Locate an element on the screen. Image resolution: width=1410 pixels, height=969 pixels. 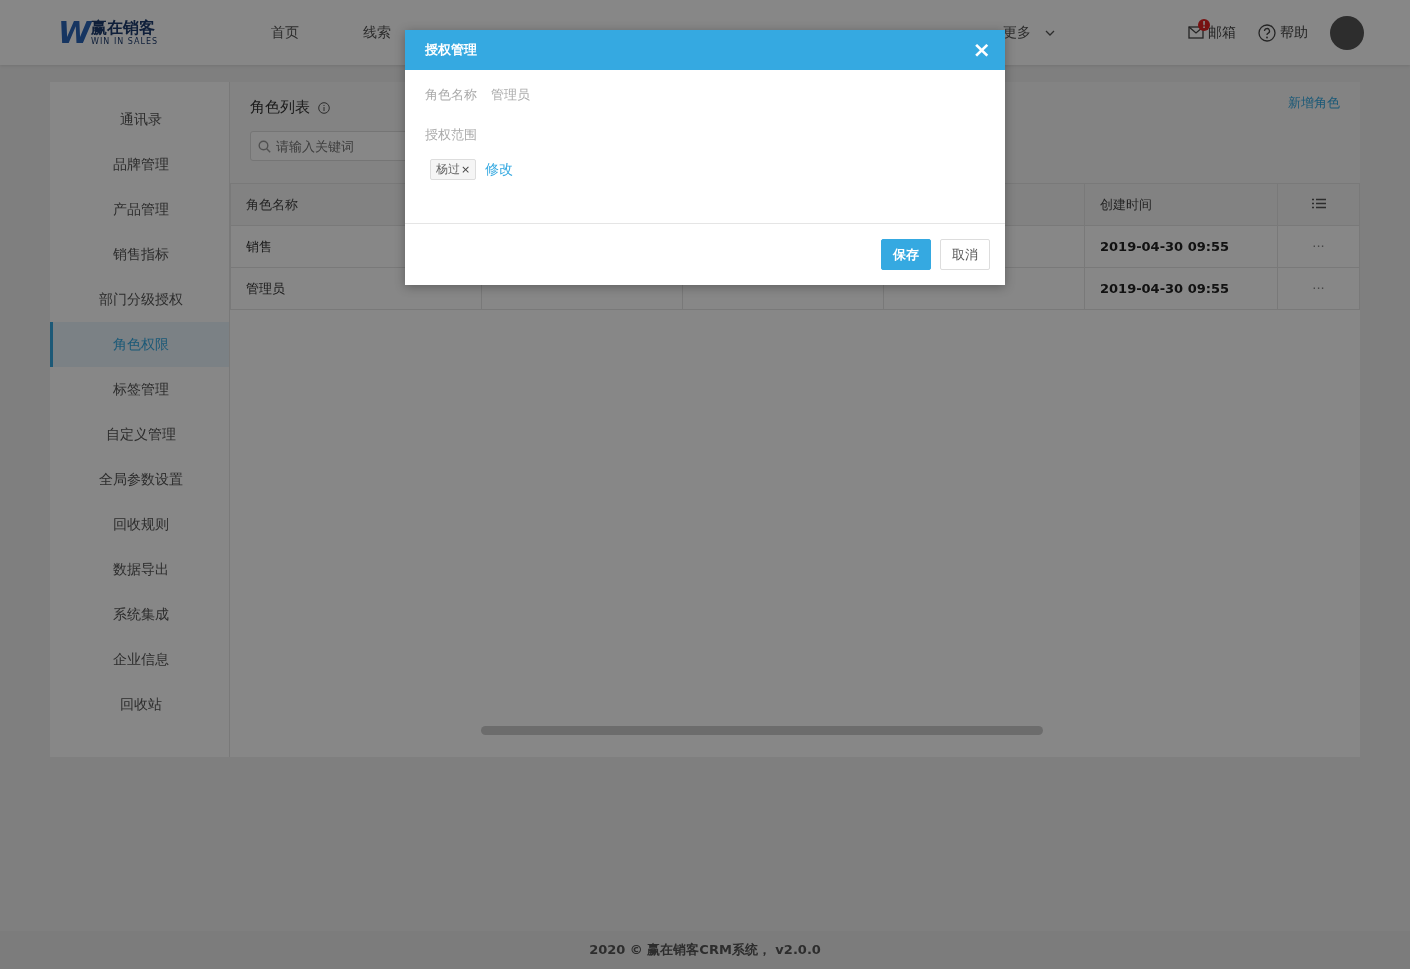
sidebar-item: 产品管理 is located at coordinates (139, 209).